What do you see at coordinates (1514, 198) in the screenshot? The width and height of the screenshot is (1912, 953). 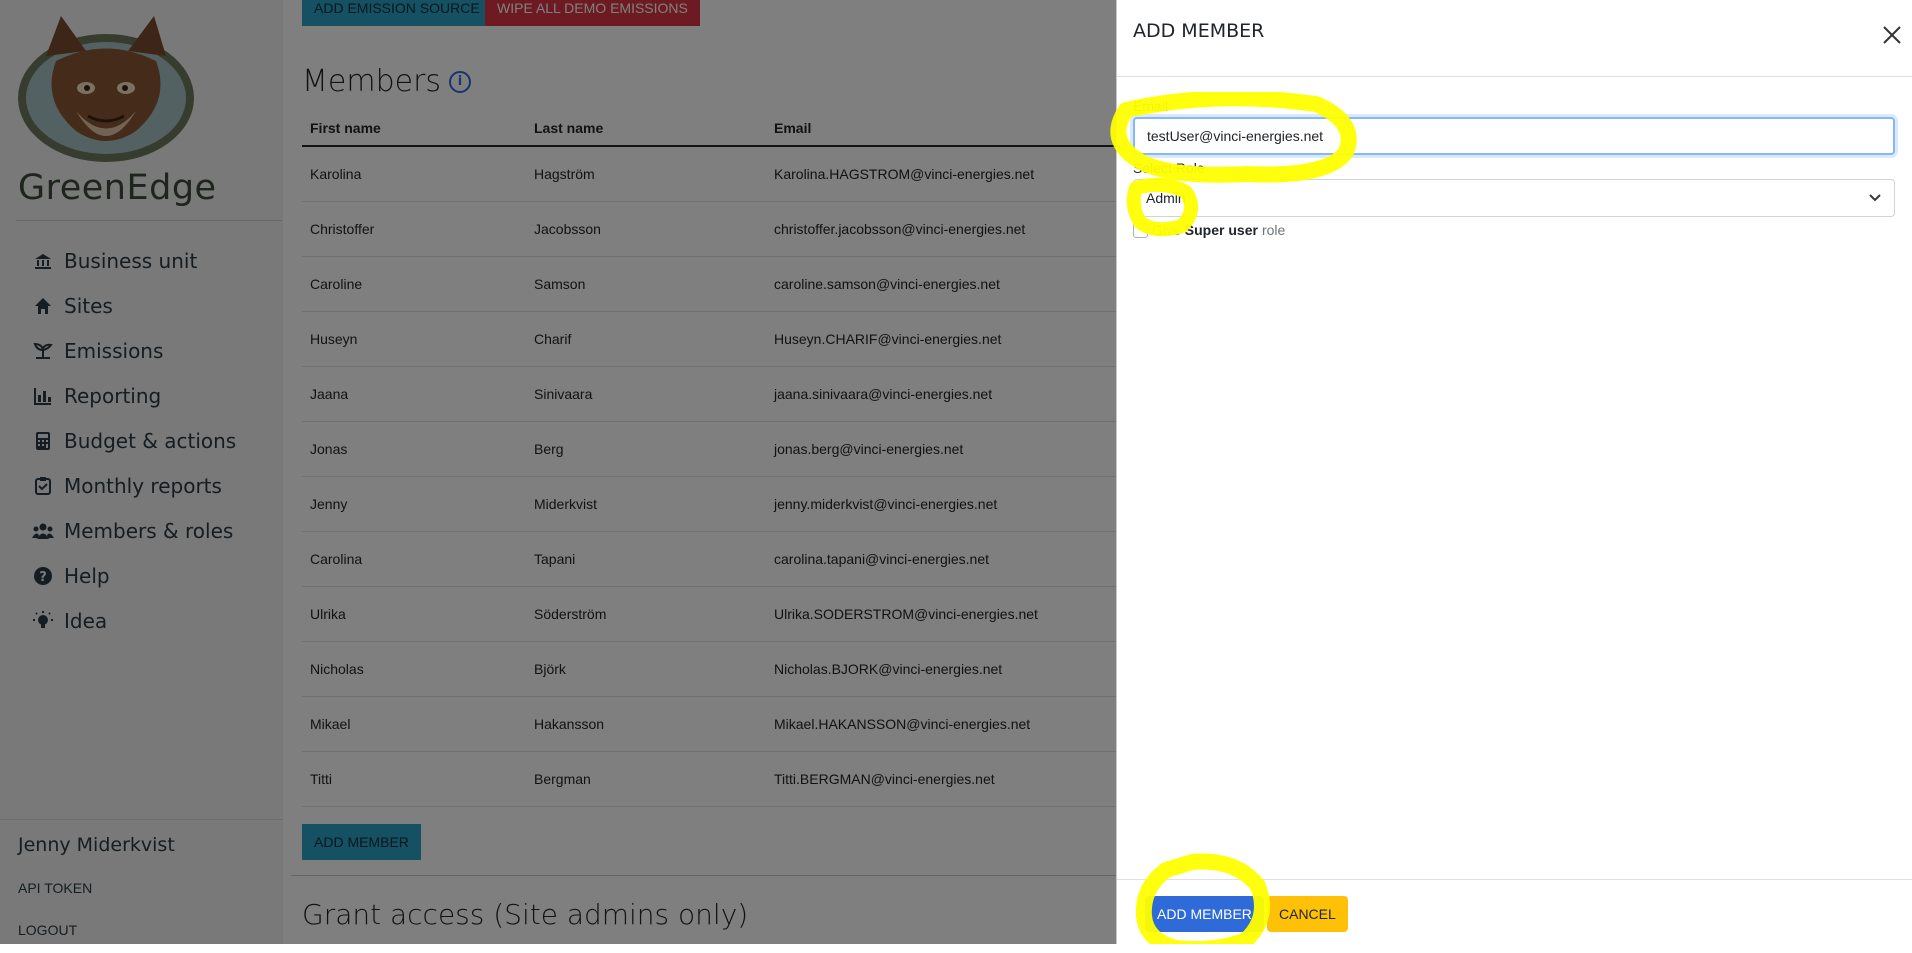 I see `role-select: Admin` at bounding box center [1514, 198].